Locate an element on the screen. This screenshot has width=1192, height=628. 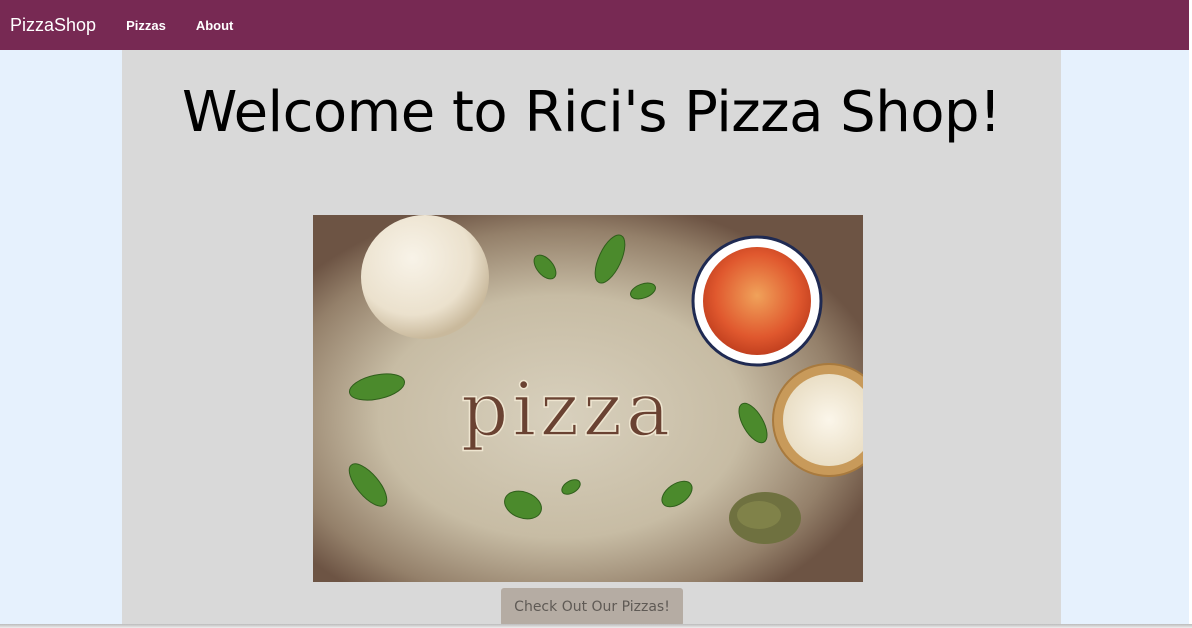
window-bottom-edge is located at coordinates (596, 626).